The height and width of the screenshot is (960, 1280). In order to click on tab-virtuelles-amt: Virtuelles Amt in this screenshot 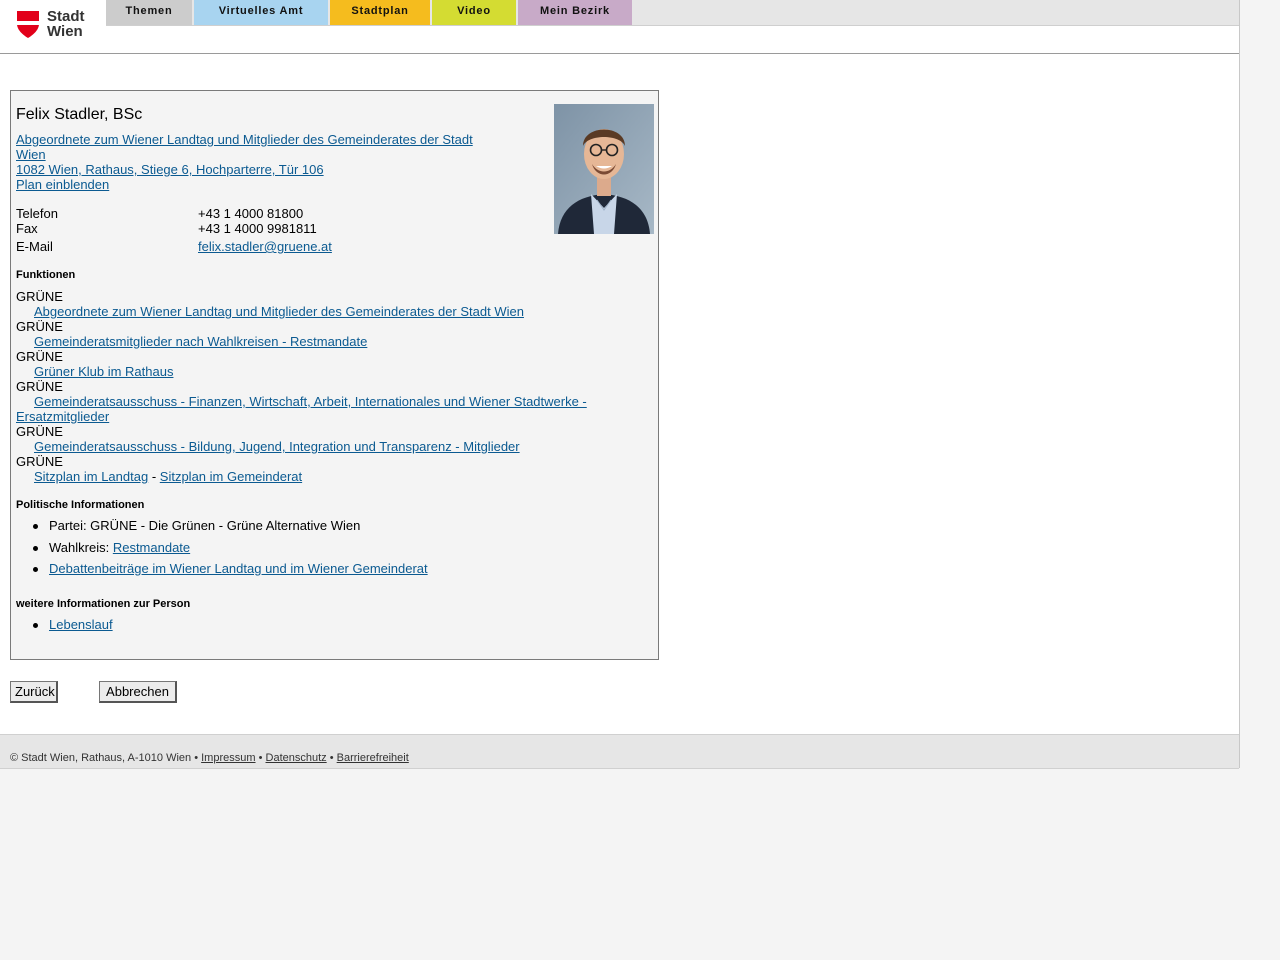, I will do `click(261, 12)`.